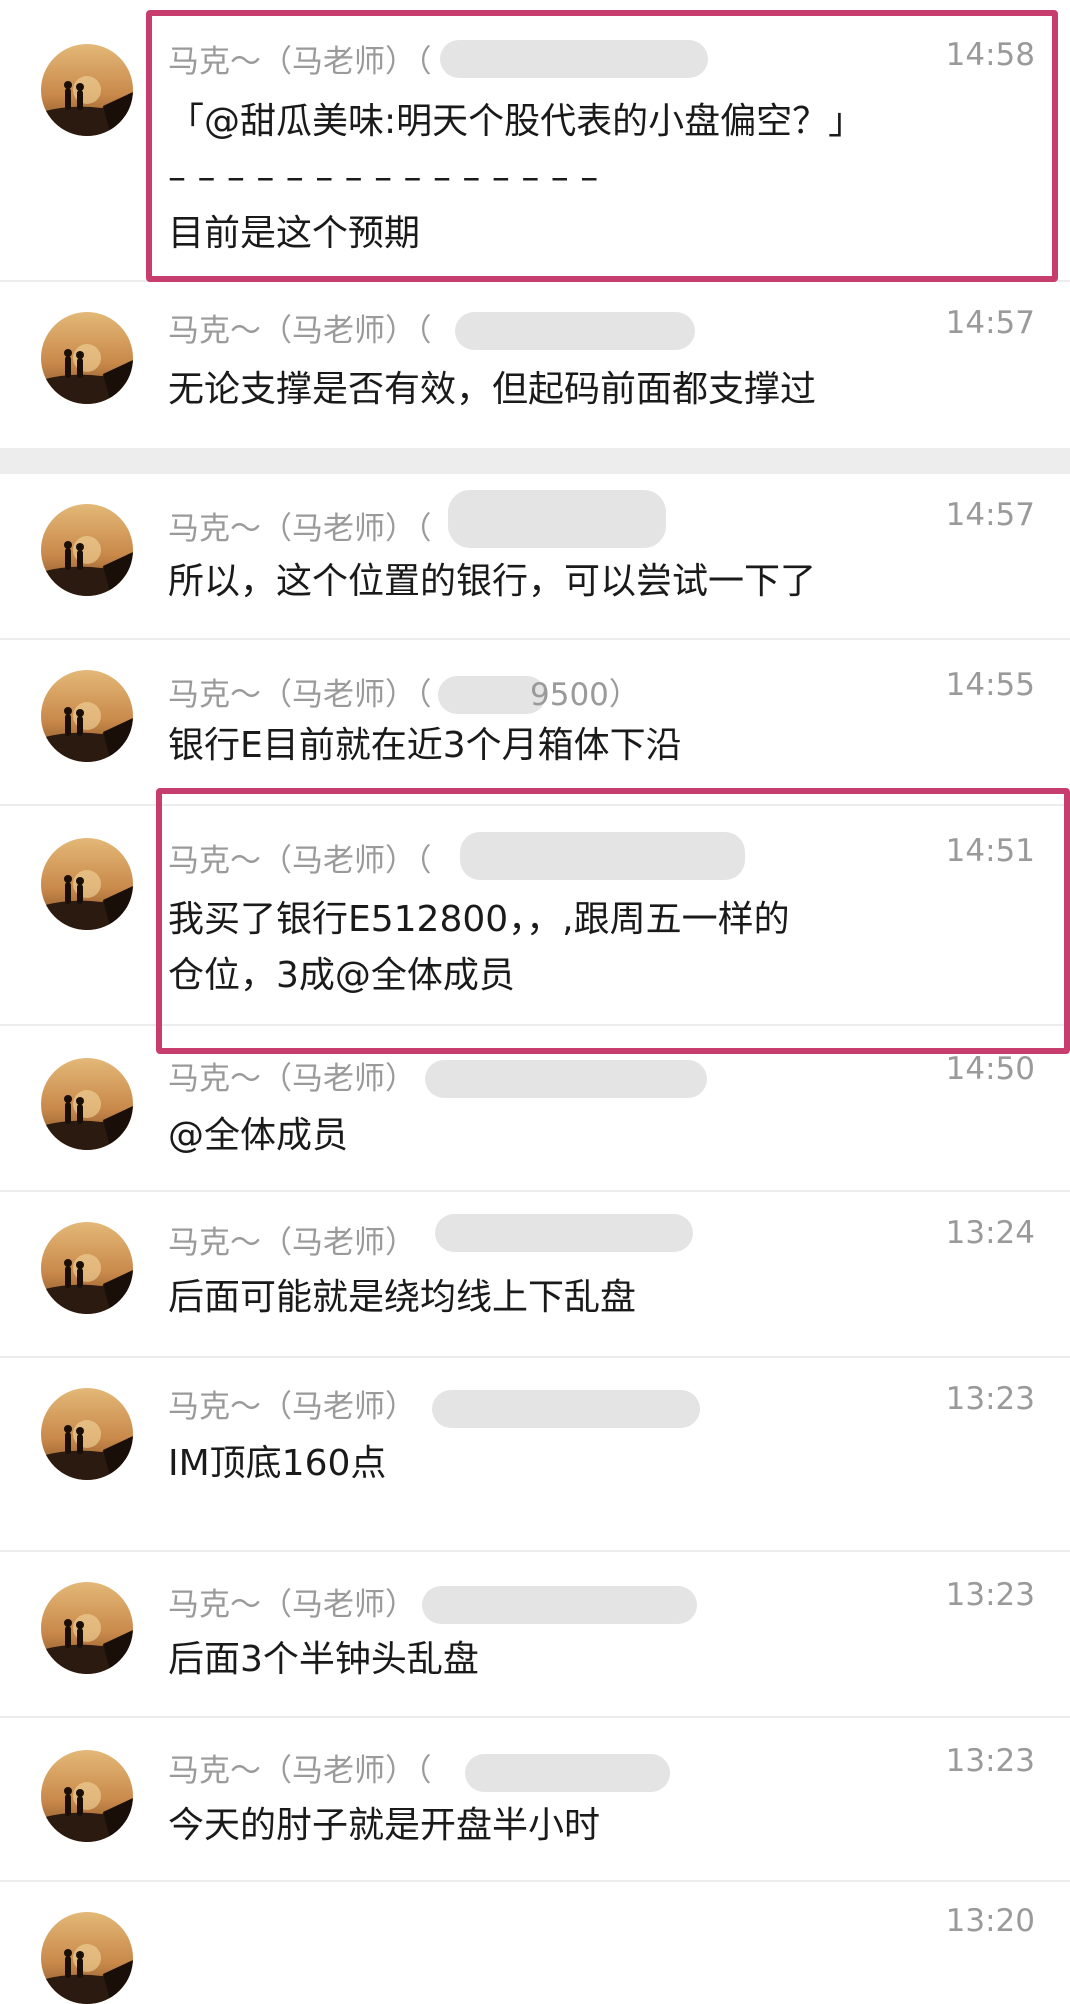 The width and height of the screenshot is (1070, 2004). Describe the element at coordinates (990, 1921) in the screenshot. I see `message-time: 13:20` at that location.